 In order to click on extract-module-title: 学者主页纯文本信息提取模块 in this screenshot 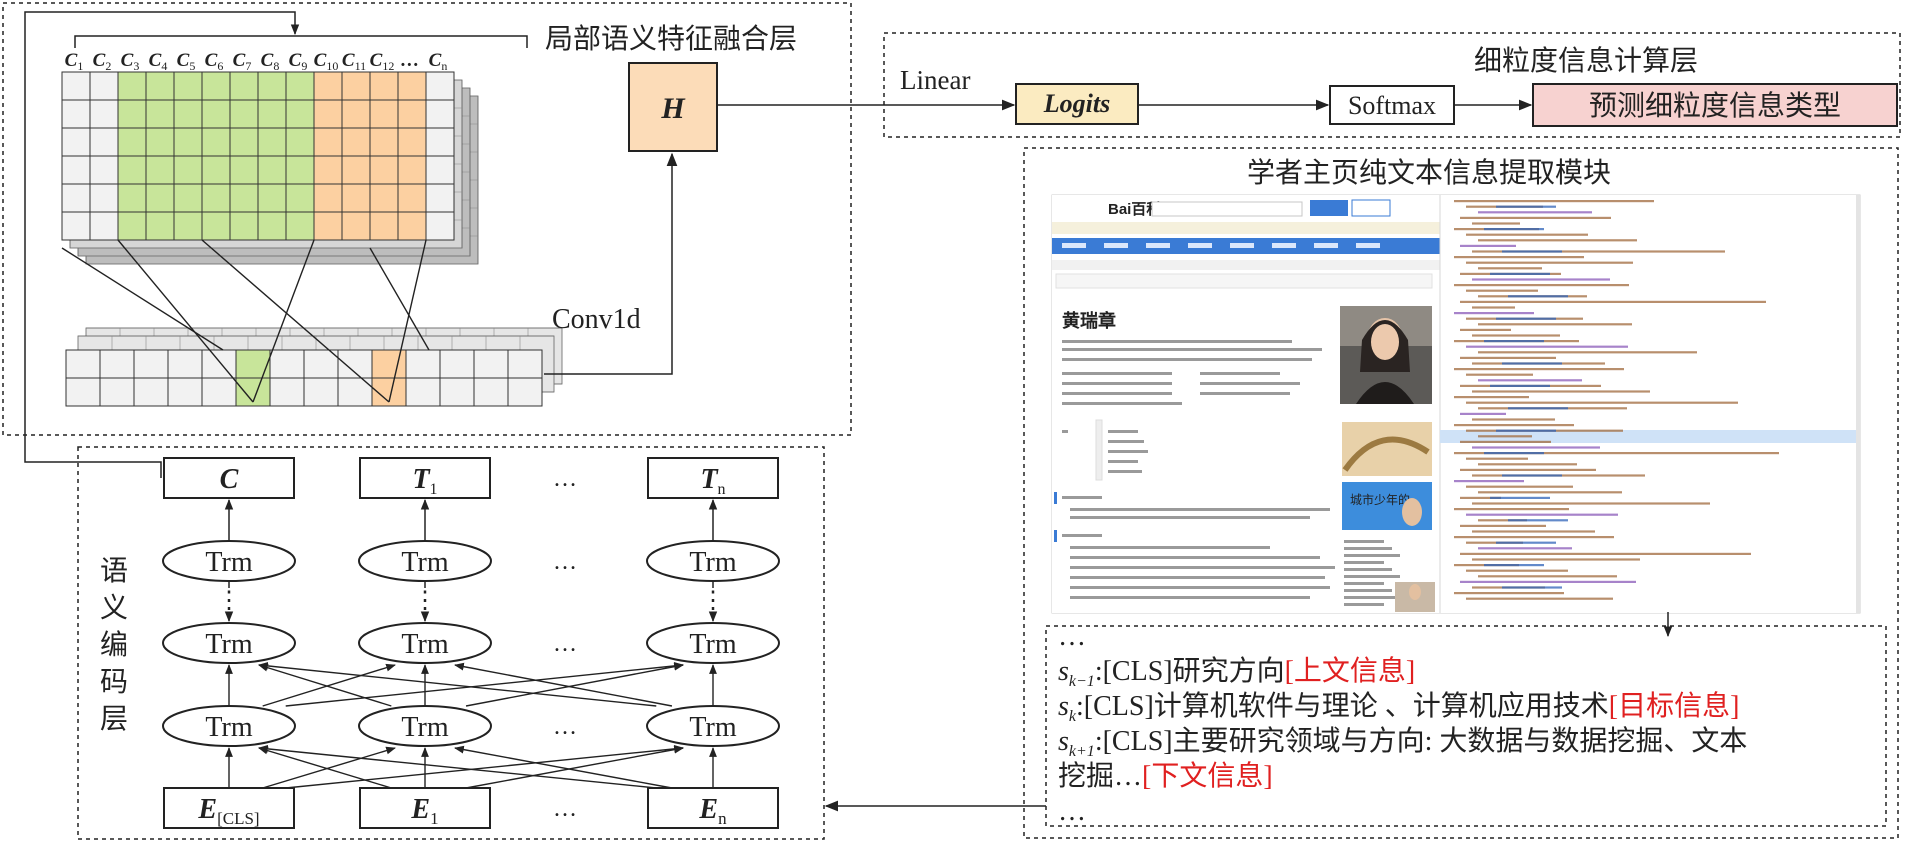, I will do `click(1429, 173)`.